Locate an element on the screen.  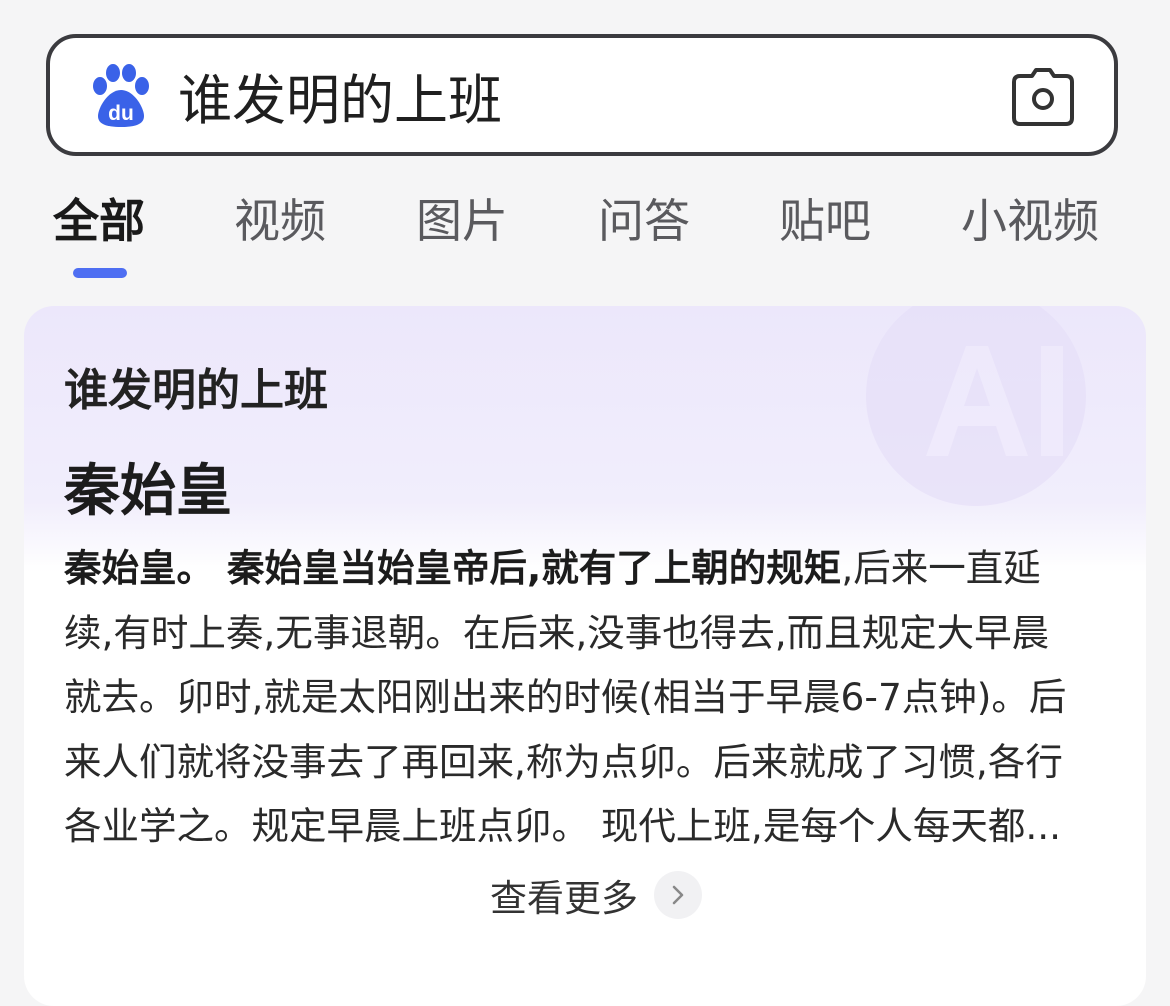
card-body-line: 就去。卯时,就是太阳刚出来的时候(相当于早晨6-7点钟)。后 is located at coordinates (565, 697).